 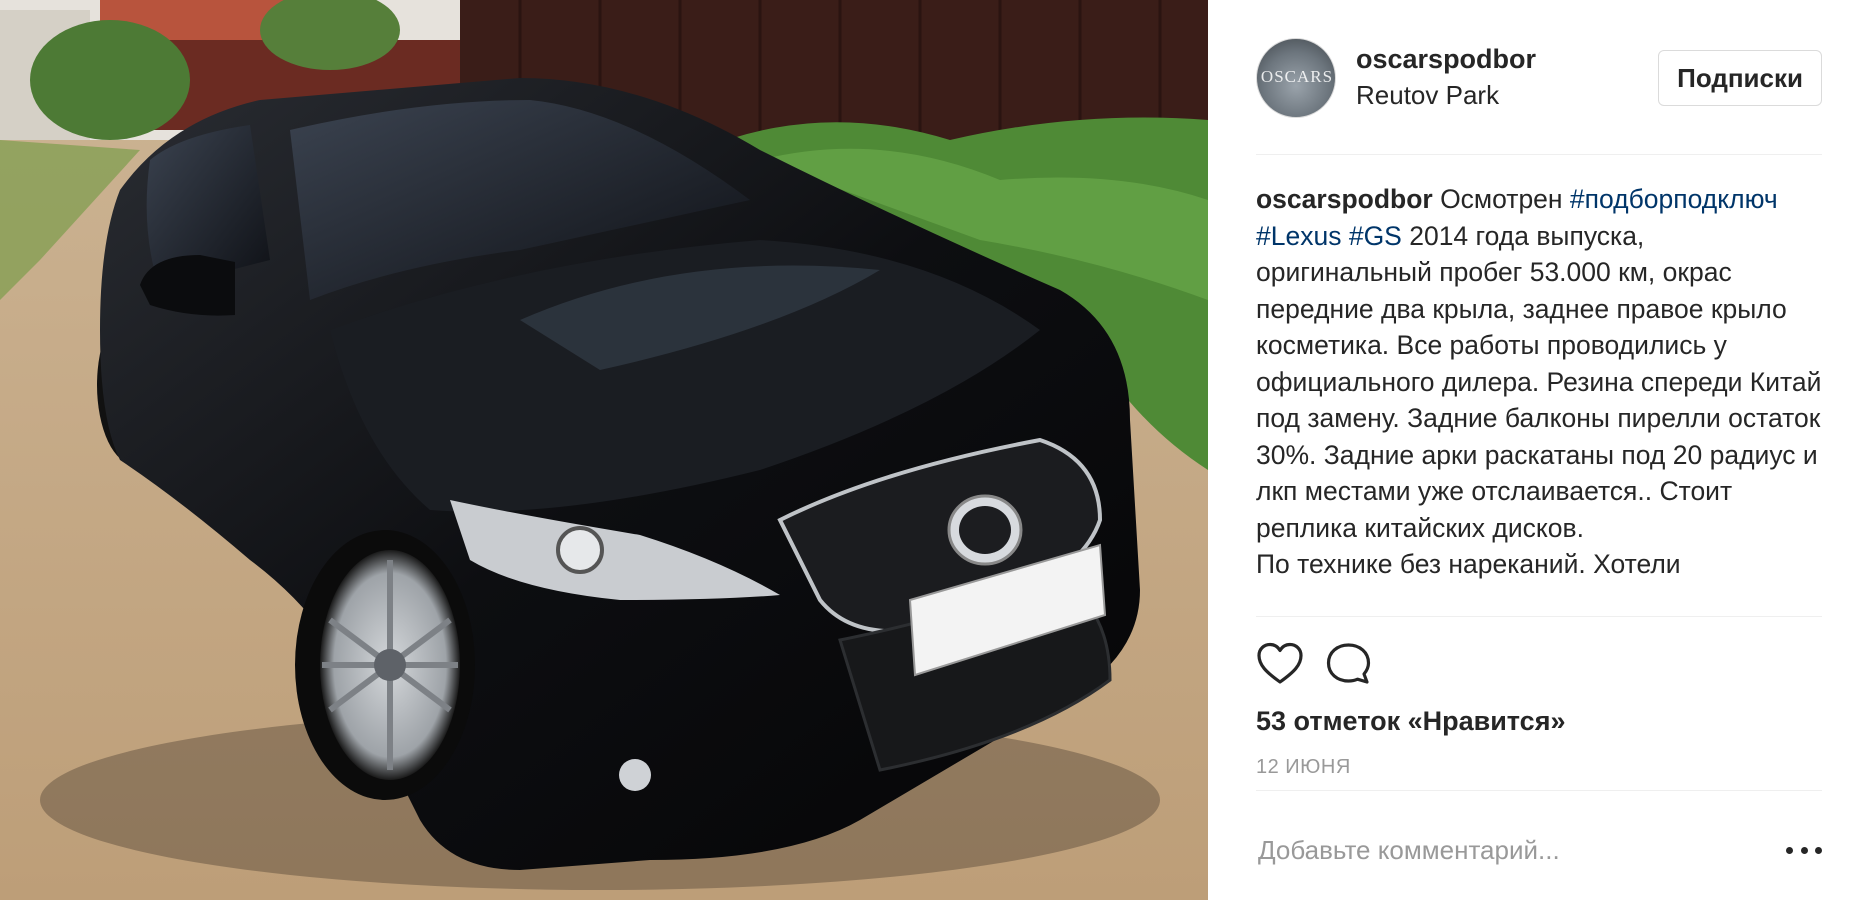 I want to click on post-actions, so click(x=1356, y=664).